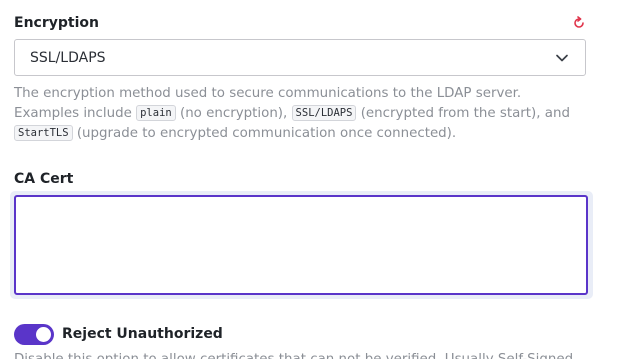 Image resolution: width=626 pixels, height=359 pixels. What do you see at coordinates (562, 58) in the screenshot?
I see `chevron-down-icon` at bounding box center [562, 58].